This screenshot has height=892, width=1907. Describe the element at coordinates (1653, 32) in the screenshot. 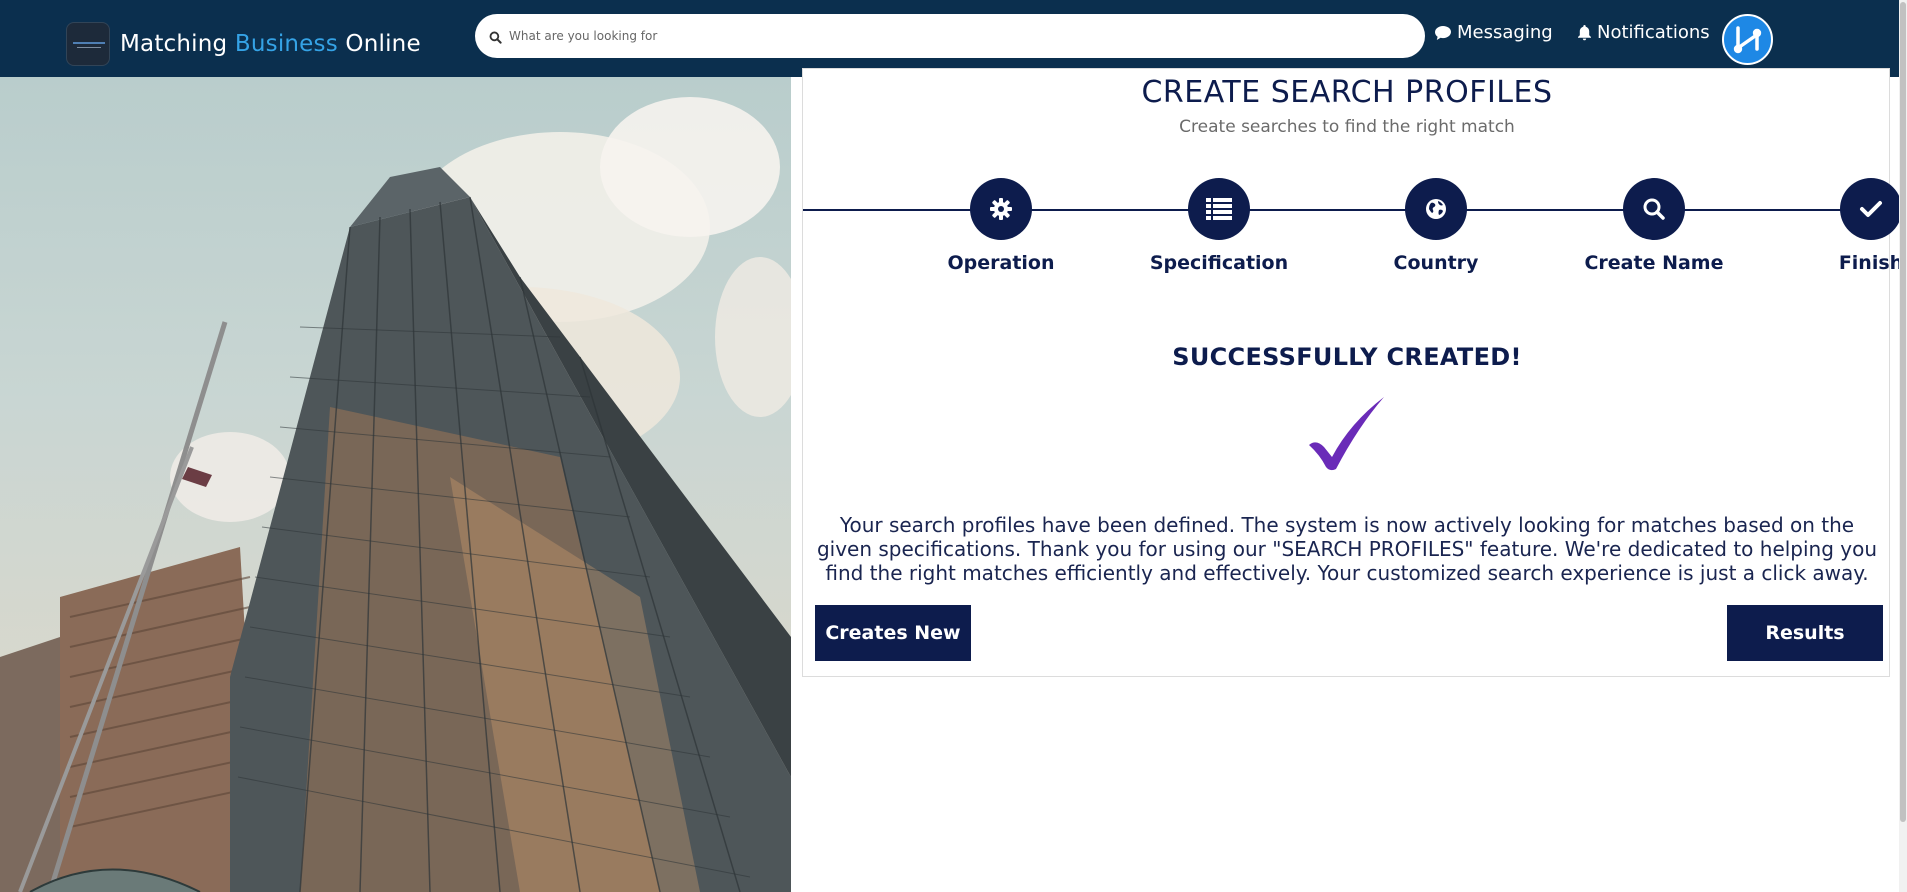

I see `nav-notifications-label: Notifications` at that location.